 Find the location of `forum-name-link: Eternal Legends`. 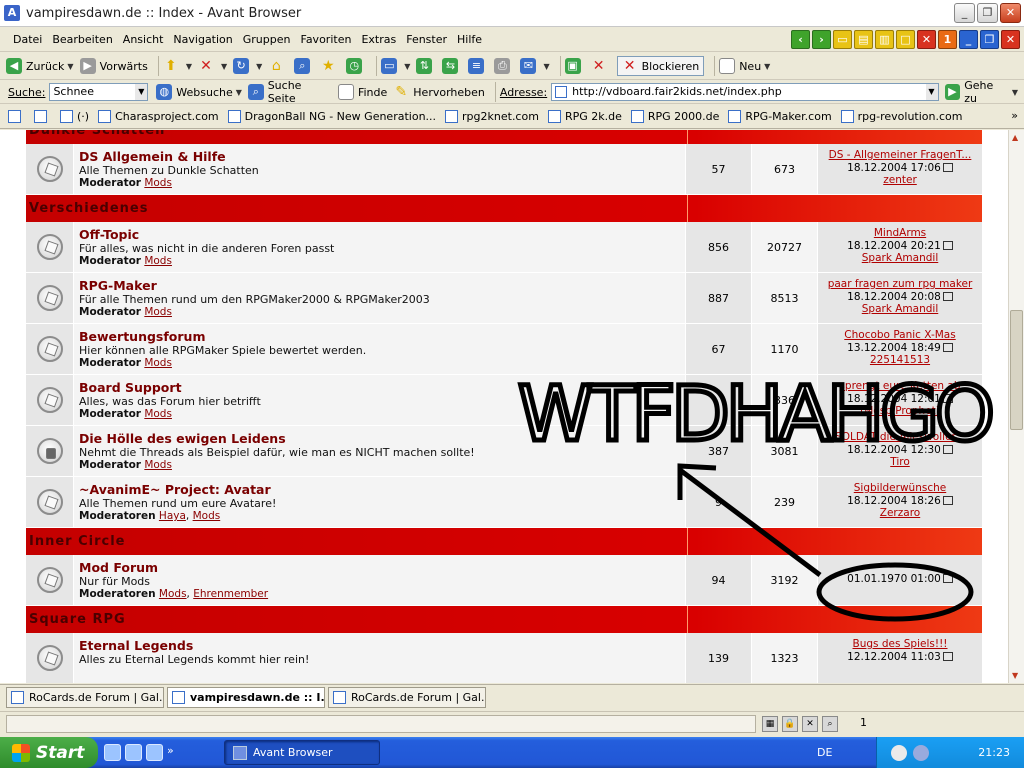

forum-name-link: Eternal Legends is located at coordinates (382, 645).